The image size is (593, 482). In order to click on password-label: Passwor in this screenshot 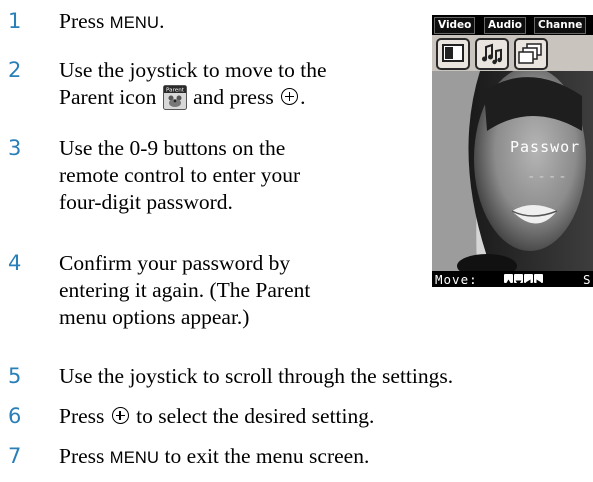, I will do `click(545, 147)`.